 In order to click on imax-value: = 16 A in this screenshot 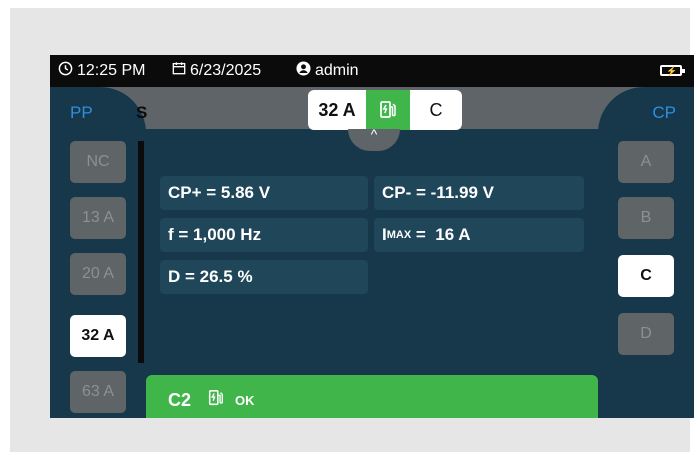, I will do `click(441, 234)`.